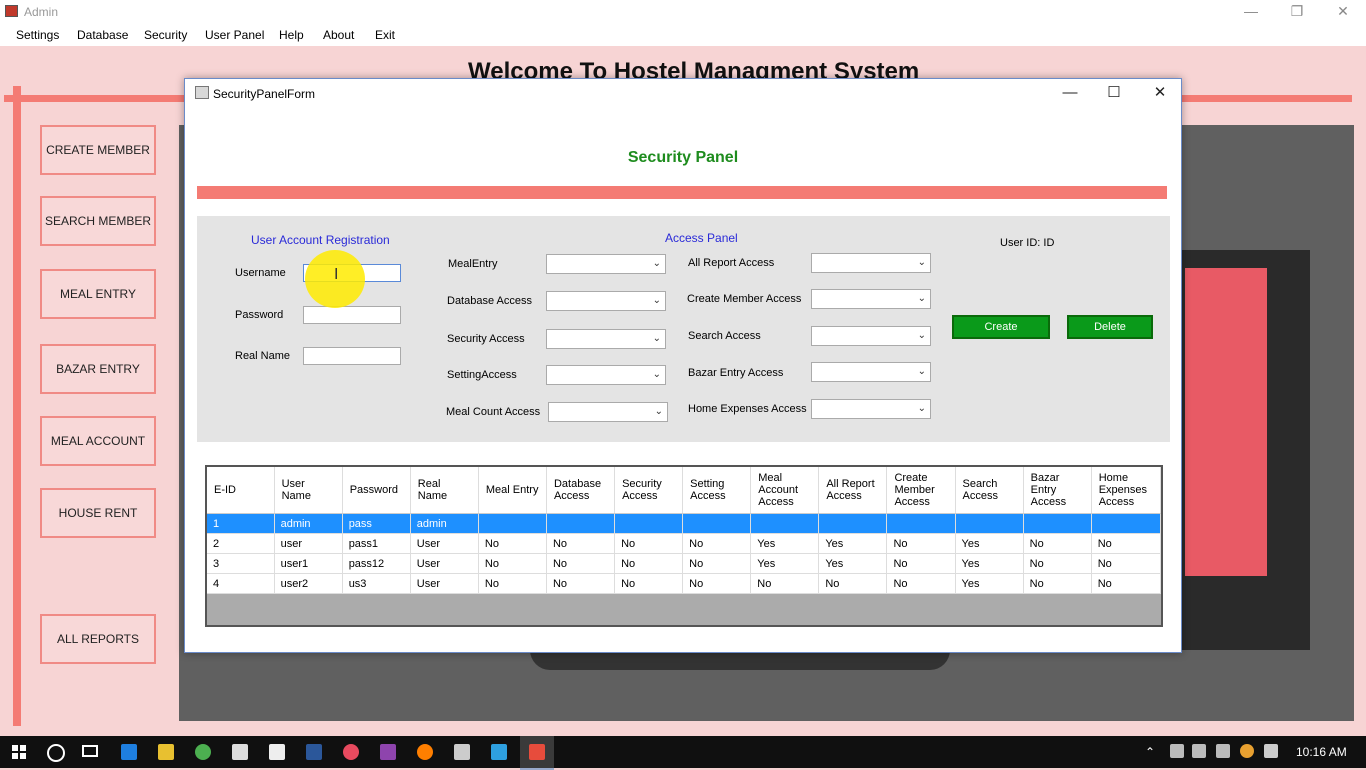  Describe the element at coordinates (871, 263) in the screenshot. I see `all-report-access-select: ⌄` at that location.